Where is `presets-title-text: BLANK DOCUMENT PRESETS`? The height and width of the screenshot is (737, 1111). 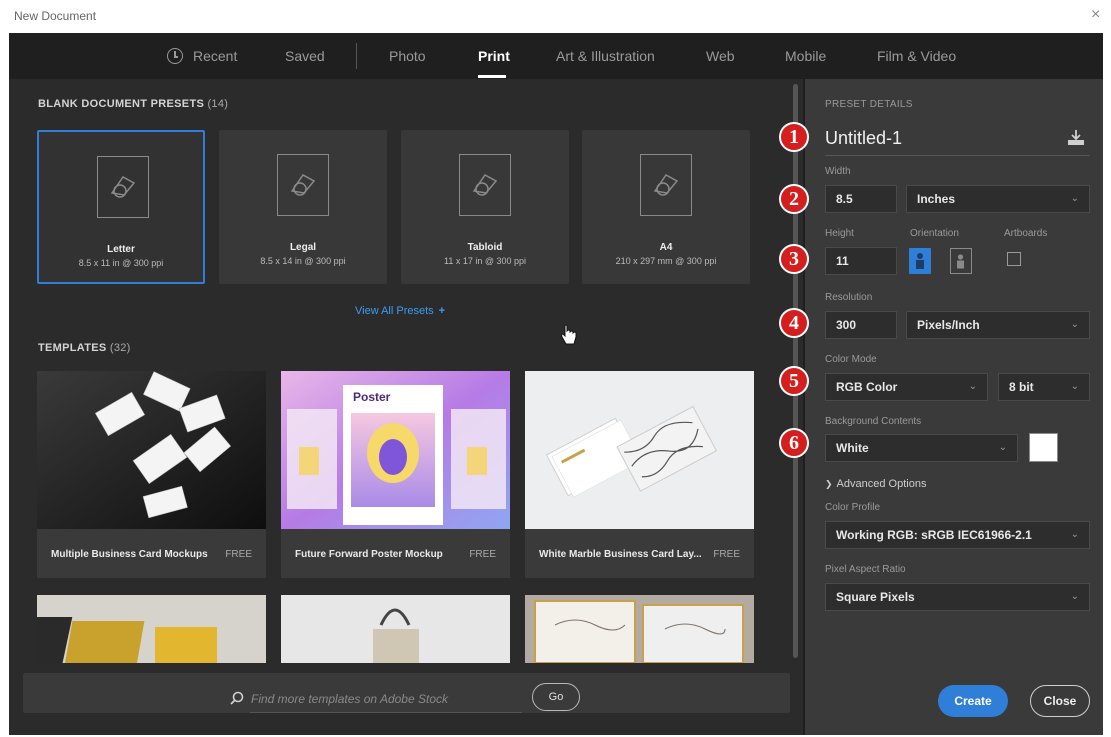
presets-title-text: BLANK DOCUMENT PRESETS is located at coordinates (121, 104).